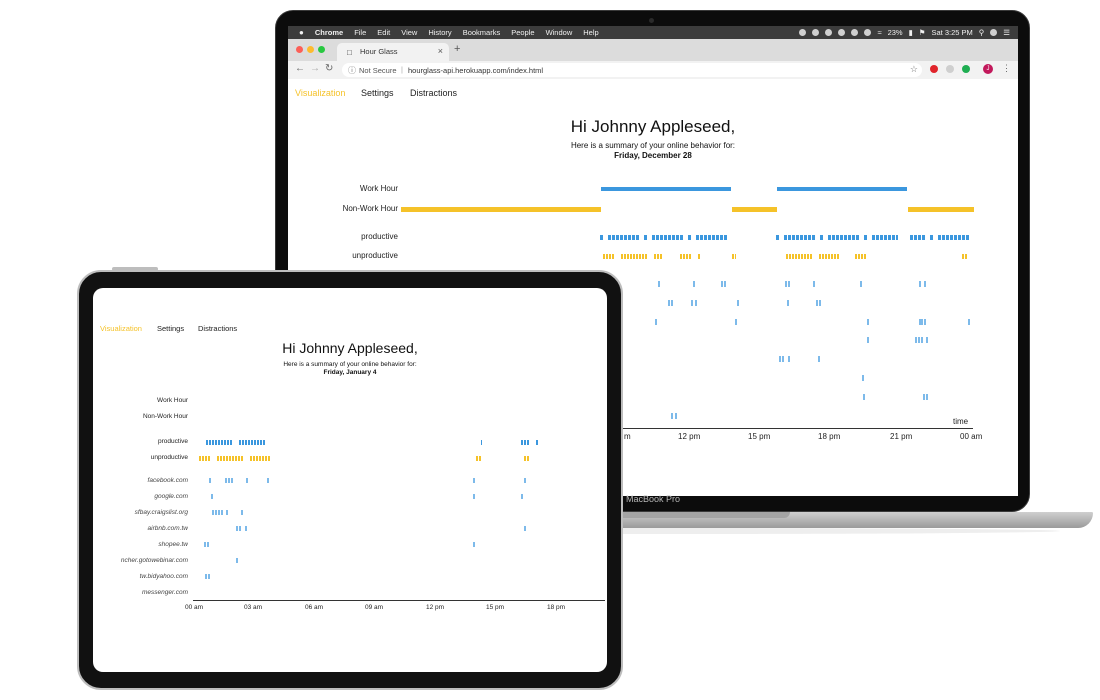  Describe the element at coordinates (310, 49) in the screenshot. I see `minimize-window-button` at that location.